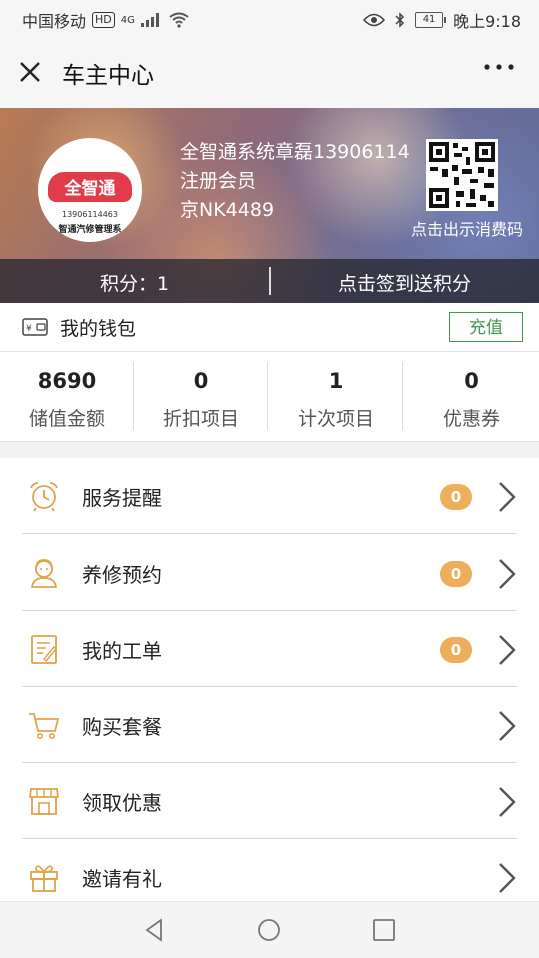  Describe the element at coordinates (122, 879) in the screenshot. I see `menu-label: 邀请有礼` at that location.